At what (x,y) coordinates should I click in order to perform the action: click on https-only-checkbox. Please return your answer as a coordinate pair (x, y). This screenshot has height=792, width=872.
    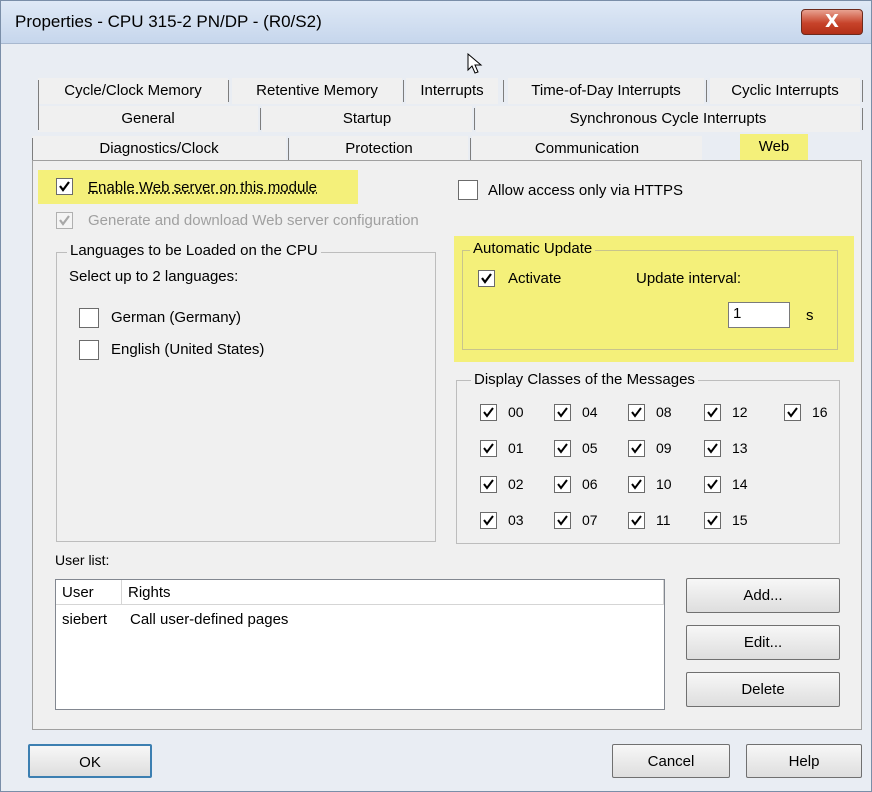
    Looking at the image, I should click on (468, 190).